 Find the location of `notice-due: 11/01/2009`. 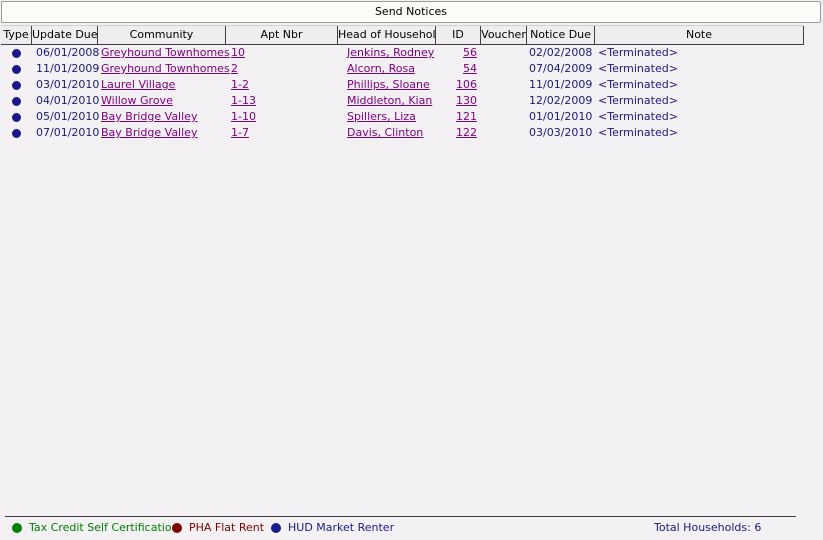

notice-due: 11/01/2009 is located at coordinates (561, 84).